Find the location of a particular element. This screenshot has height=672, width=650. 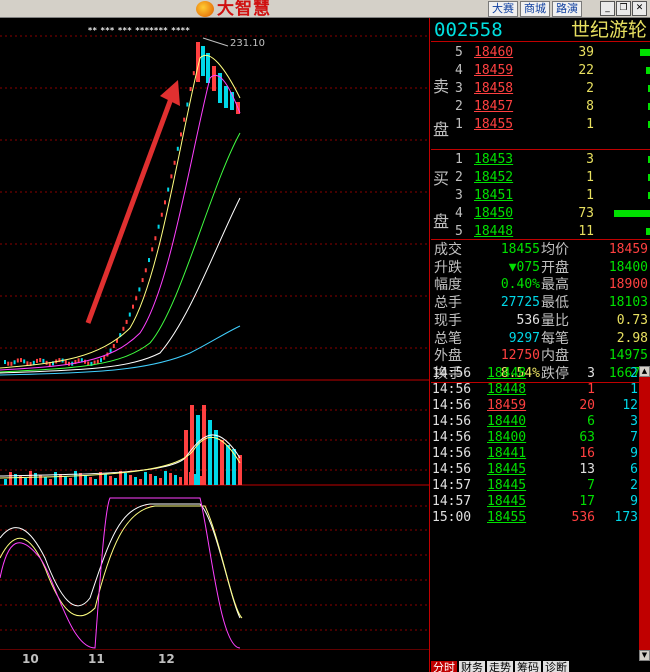

stat-row: 成交 18455 均价 18459 is located at coordinates (540, 250).